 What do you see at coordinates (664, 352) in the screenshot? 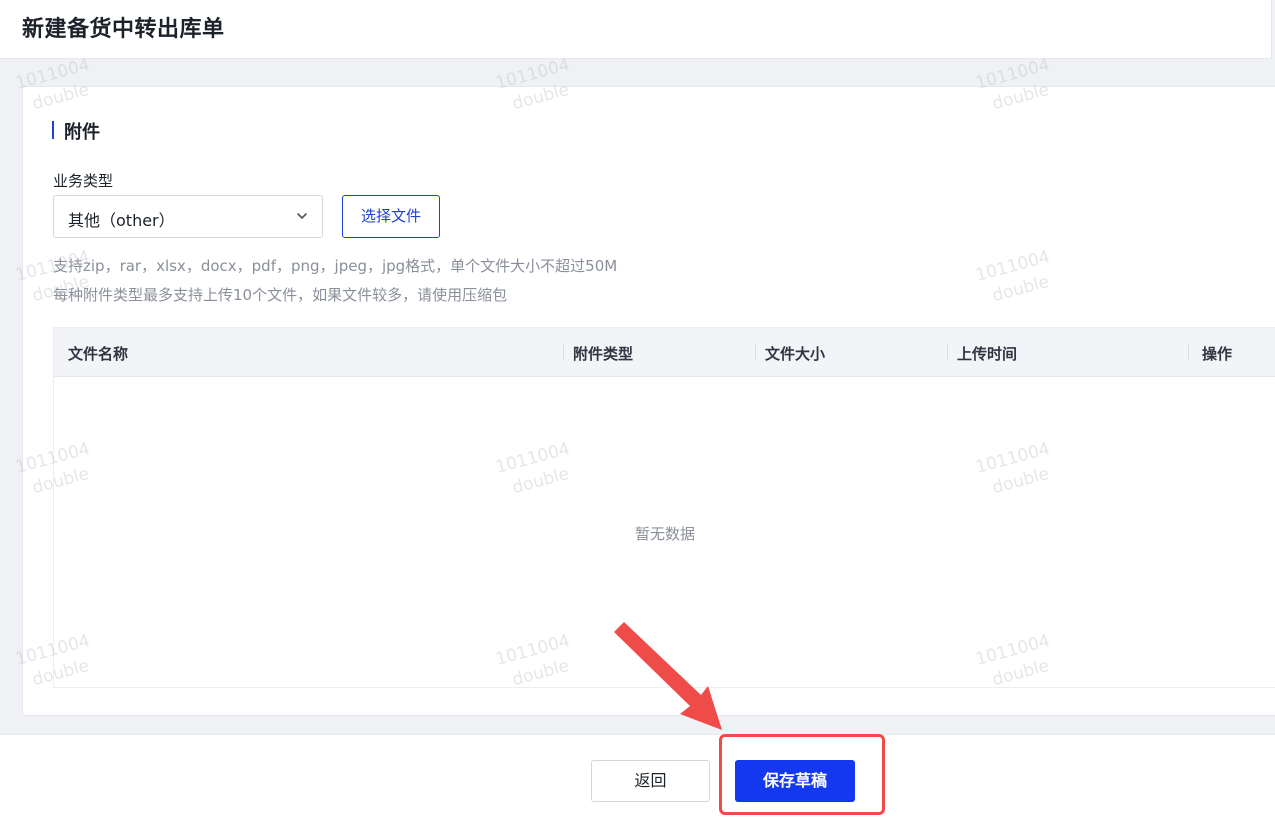
I see `table-header: 文件名称 附件类型 文件大小 上传时间 操作` at bounding box center [664, 352].